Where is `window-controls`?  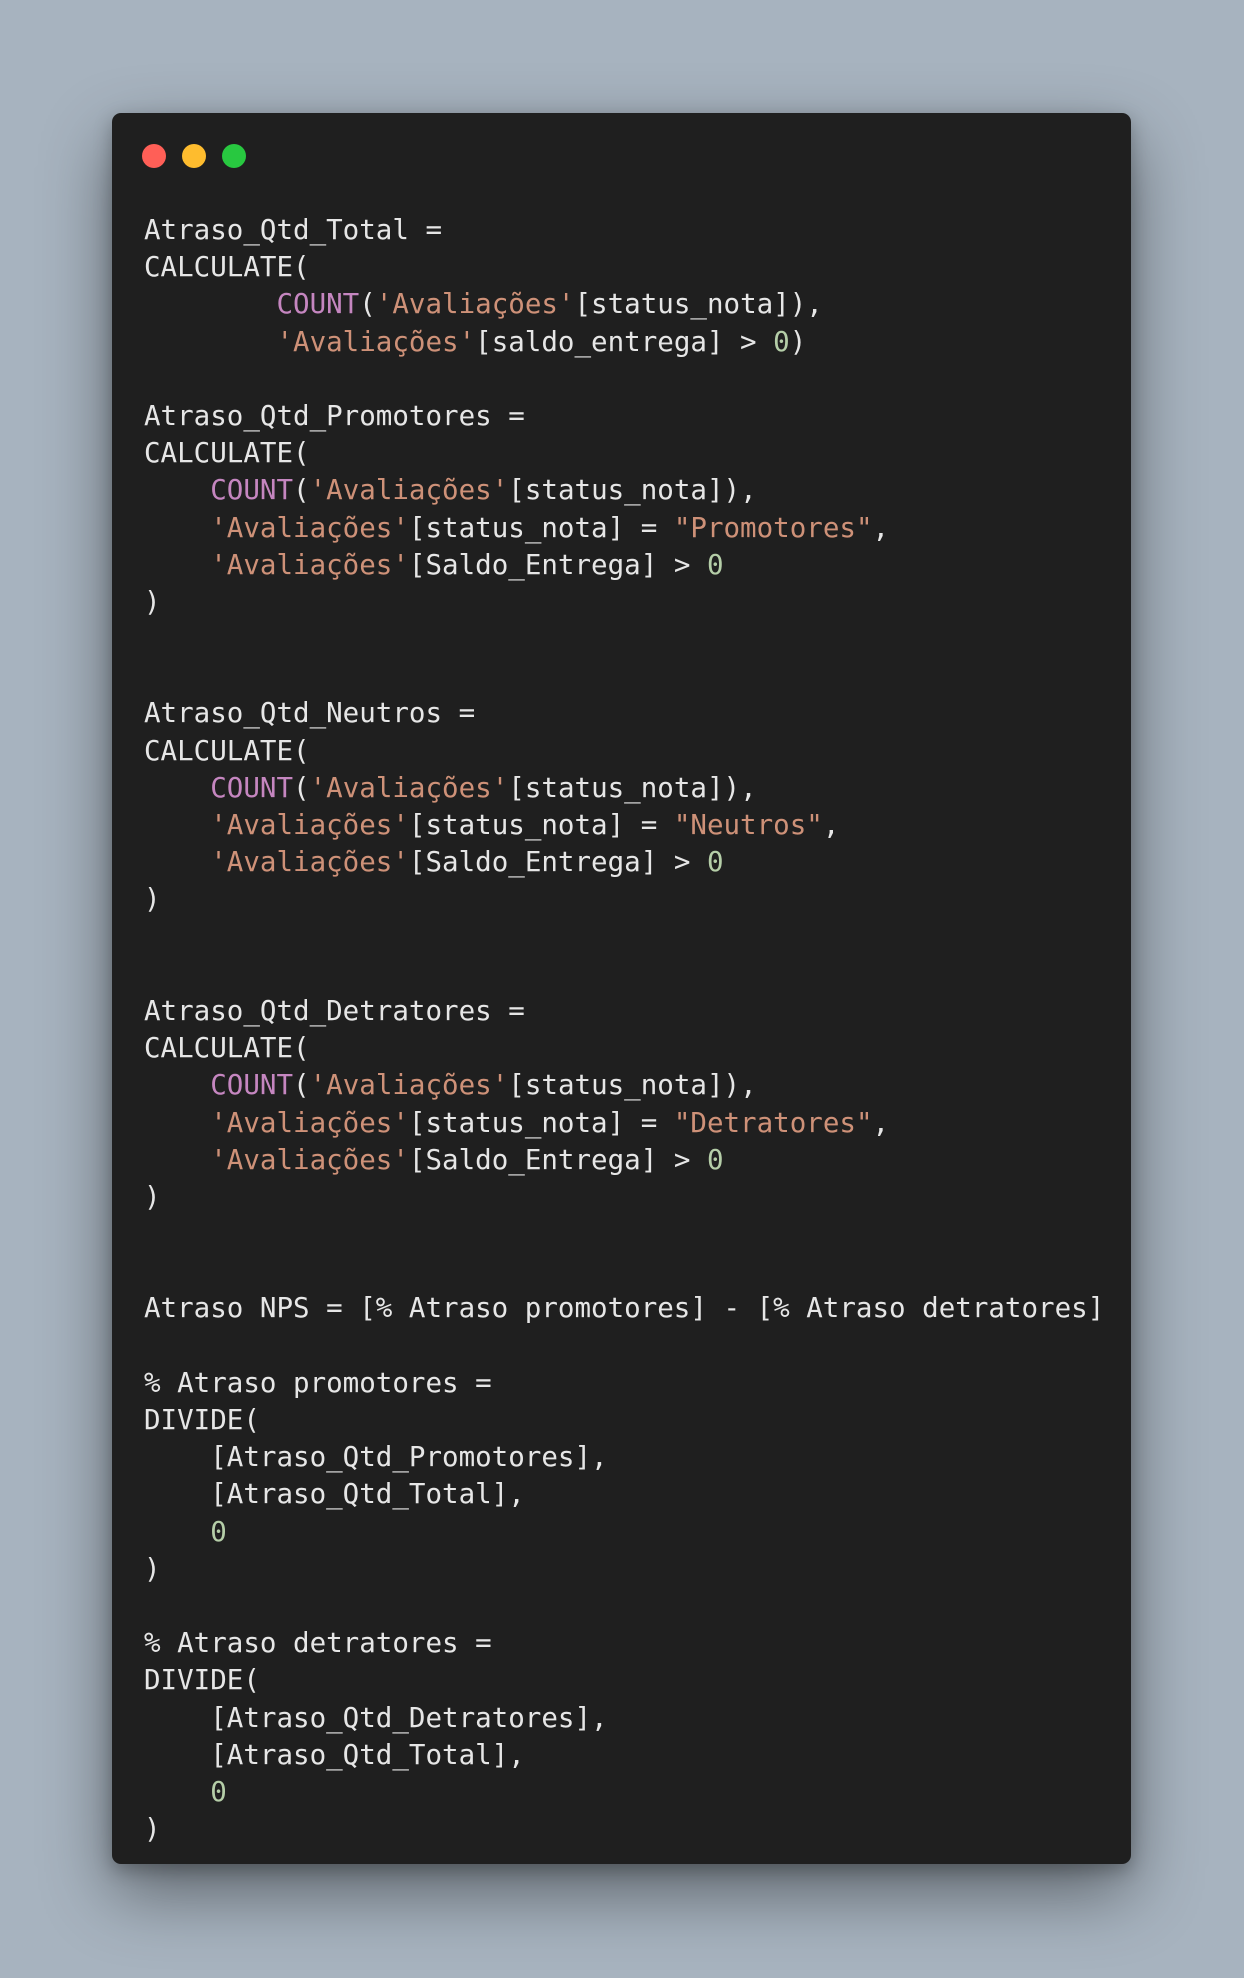
window-controls is located at coordinates (194, 156).